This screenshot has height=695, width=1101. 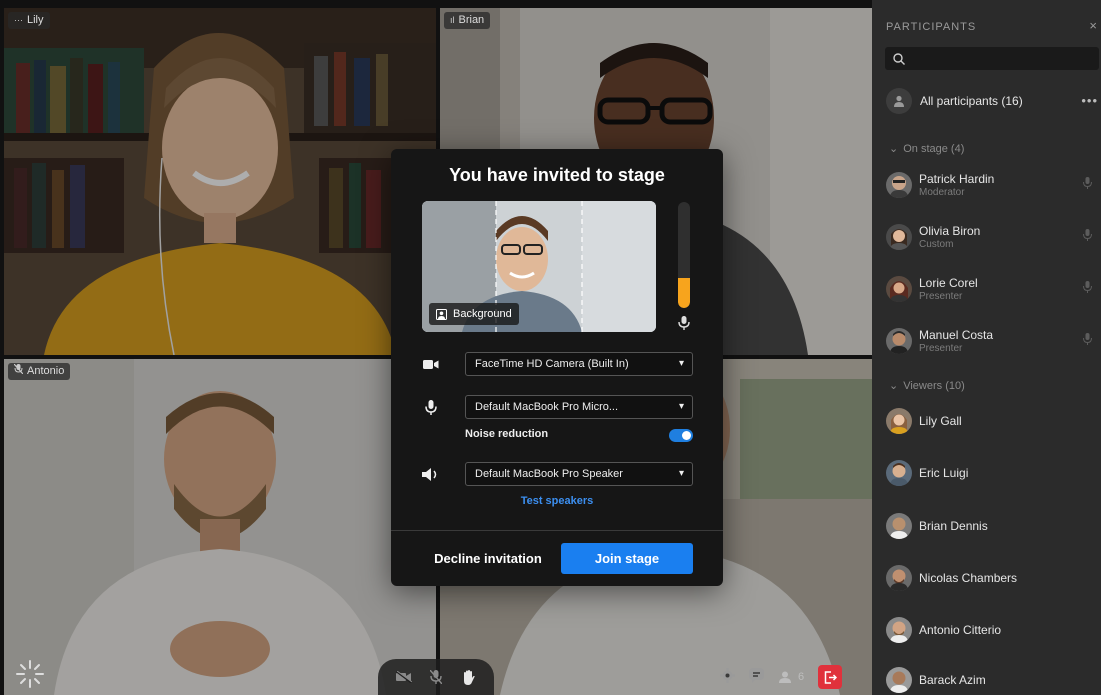 What do you see at coordinates (549, 474) in the screenshot?
I see `speaker-value: Default MacBook Pro Speaker` at bounding box center [549, 474].